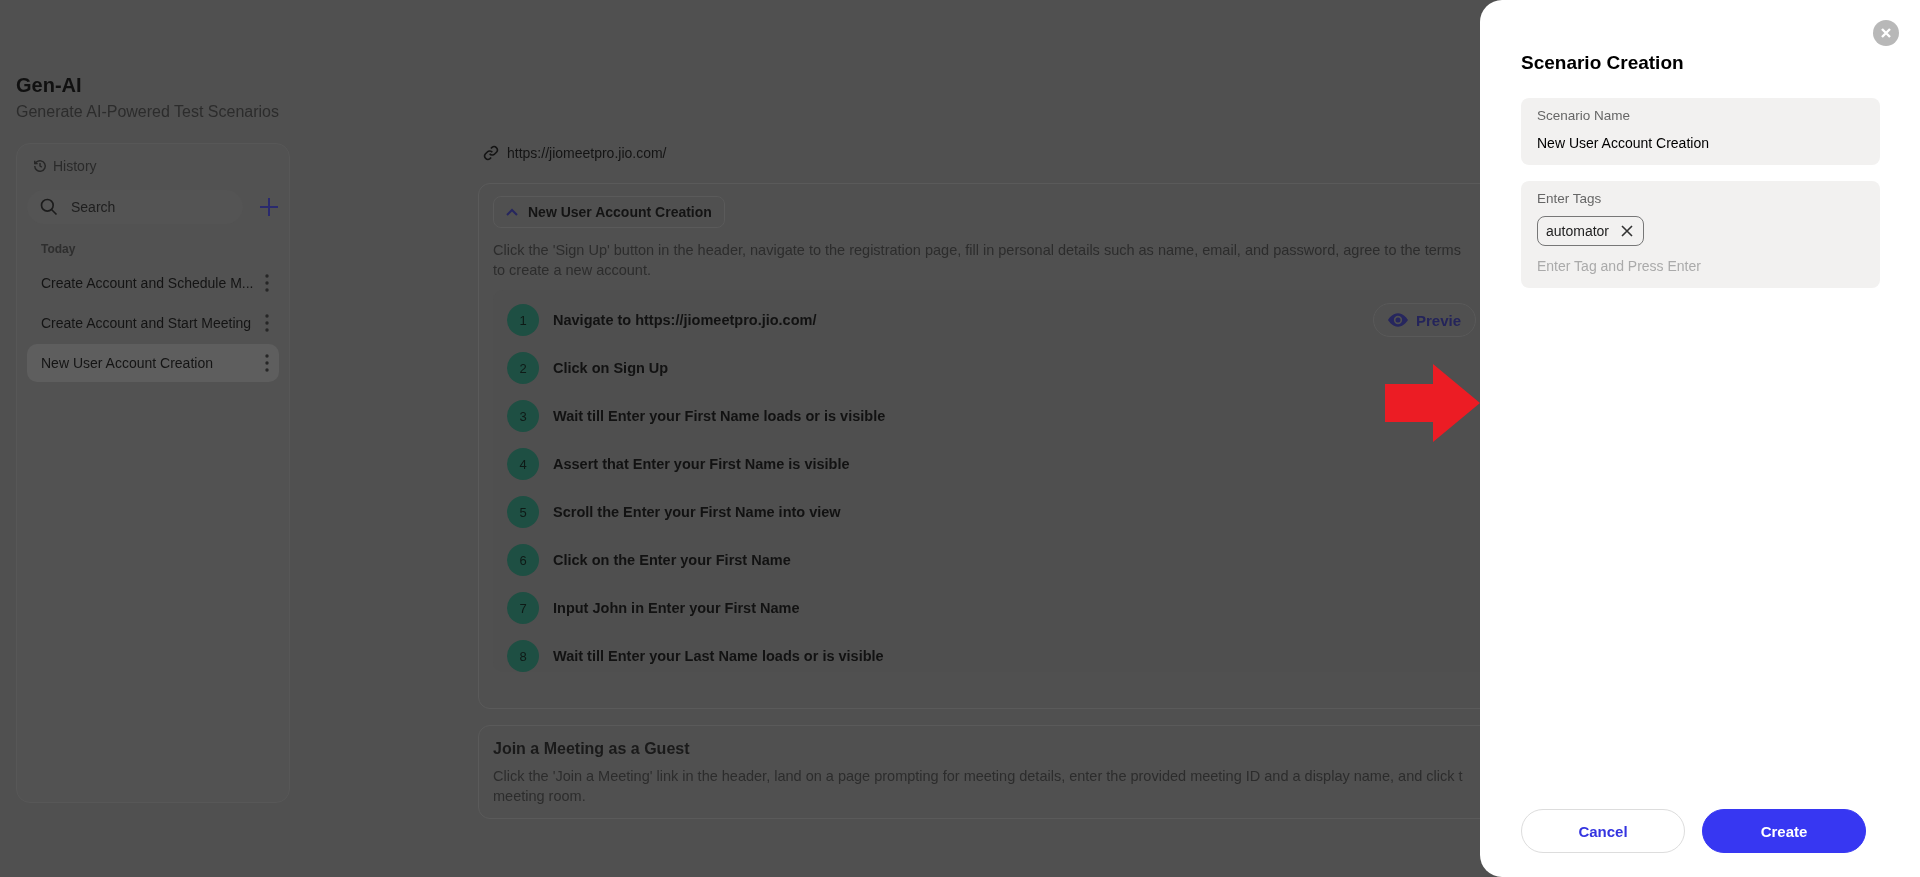  I want to click on tag-label: automator, so click(1578, 231).